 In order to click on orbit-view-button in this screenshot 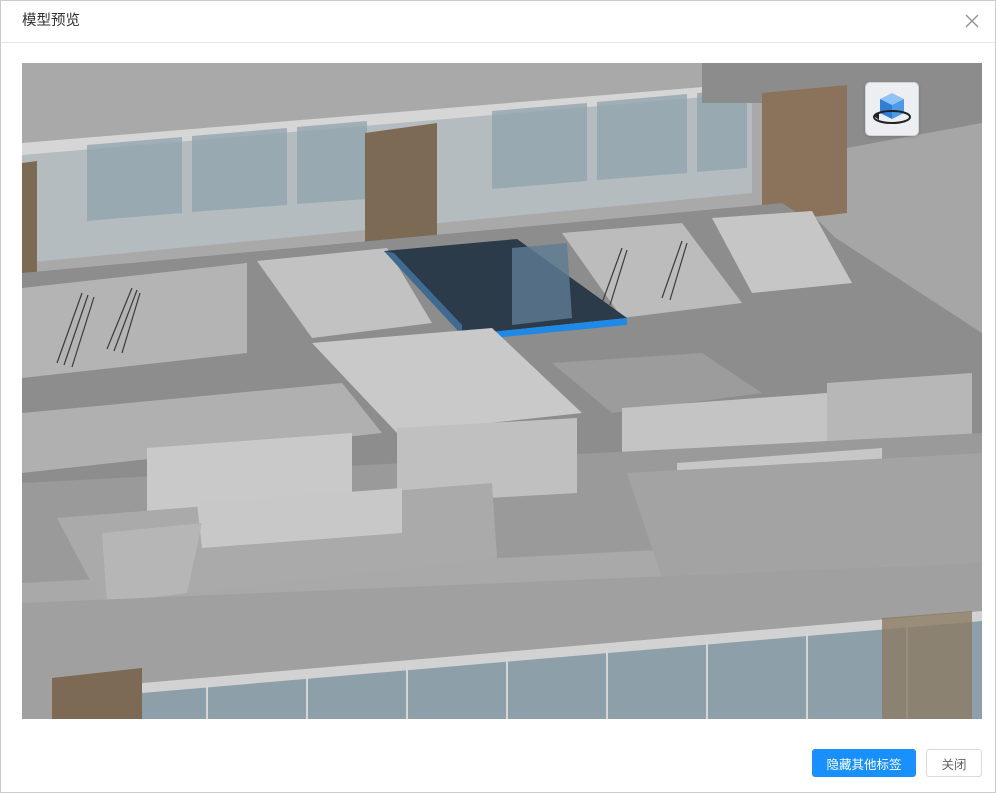, I will do `click(892, 109)`.